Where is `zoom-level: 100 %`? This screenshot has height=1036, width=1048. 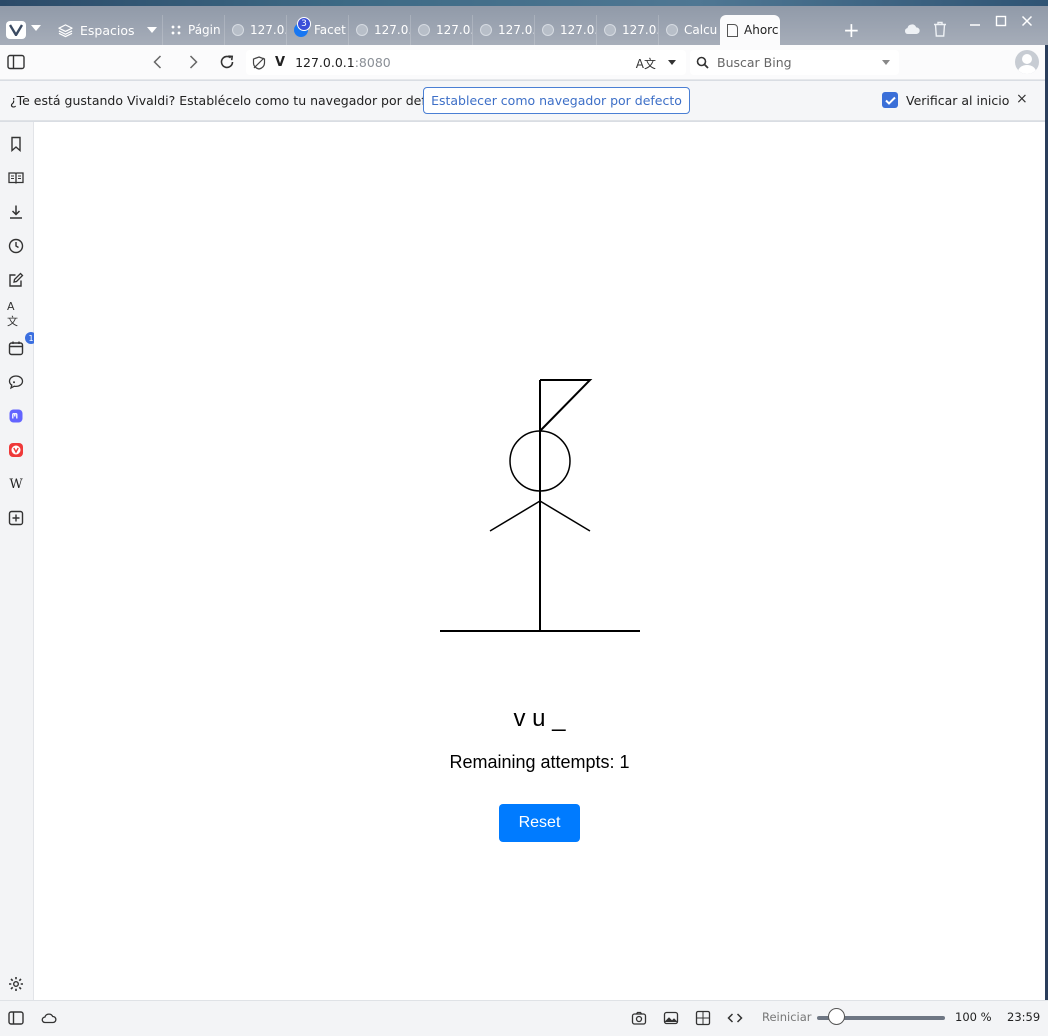
zoom-level: 100 % is located at coordinates (973, 1017).